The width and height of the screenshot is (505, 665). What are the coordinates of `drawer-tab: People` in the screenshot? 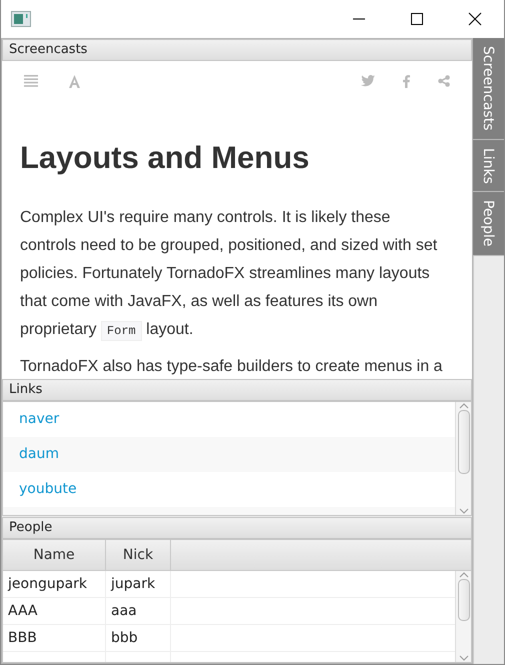 It's located at (488, 224).